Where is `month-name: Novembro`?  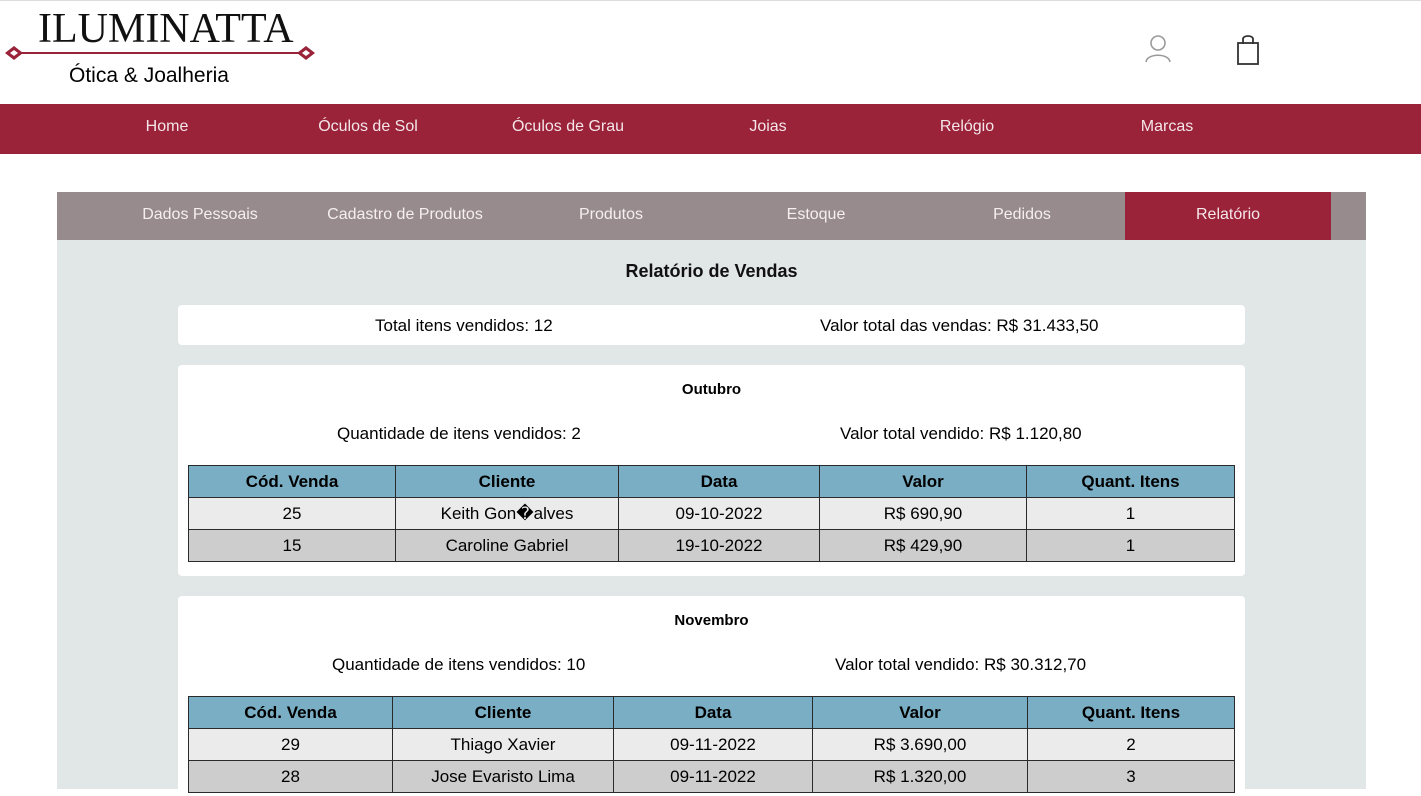 month-name: Novembro is located at coordinates (711, 620).